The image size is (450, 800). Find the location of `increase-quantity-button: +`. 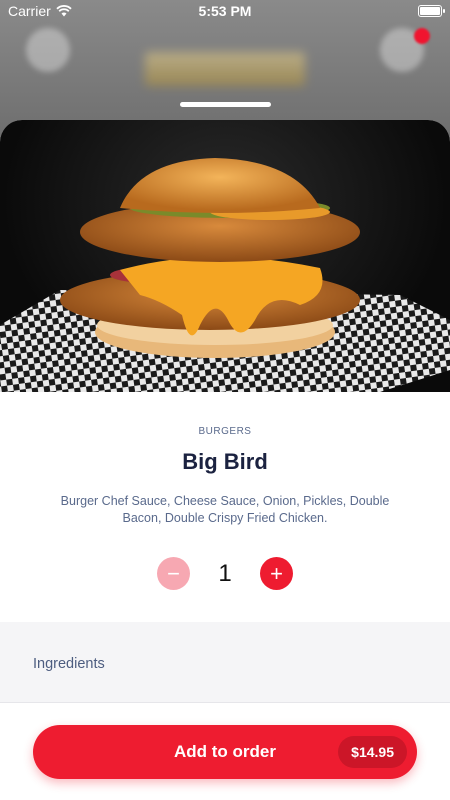

increase-quantity-button: + is located at coordinates (276, 573).